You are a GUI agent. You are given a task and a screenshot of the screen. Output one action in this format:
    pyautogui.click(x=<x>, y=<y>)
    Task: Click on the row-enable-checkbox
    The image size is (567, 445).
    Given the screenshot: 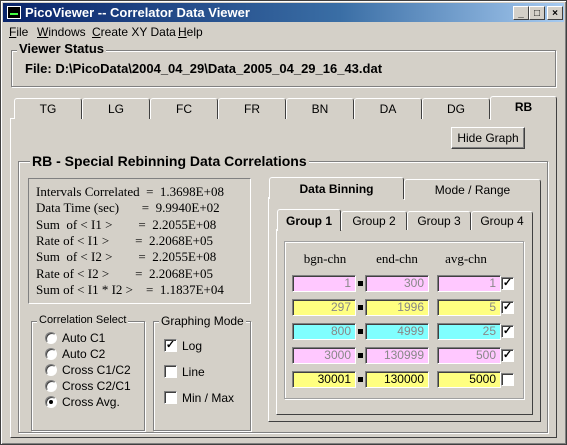 What is the action you would take?
    pyautogui.click(x=507, y=379)
    